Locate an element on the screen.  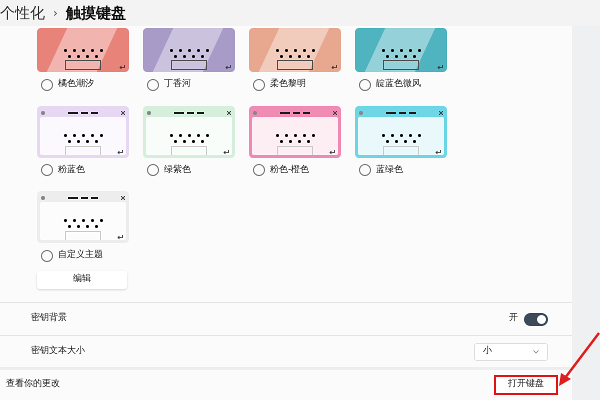
theme-label: 柔色黎明 is located at coordinates (288, 84).